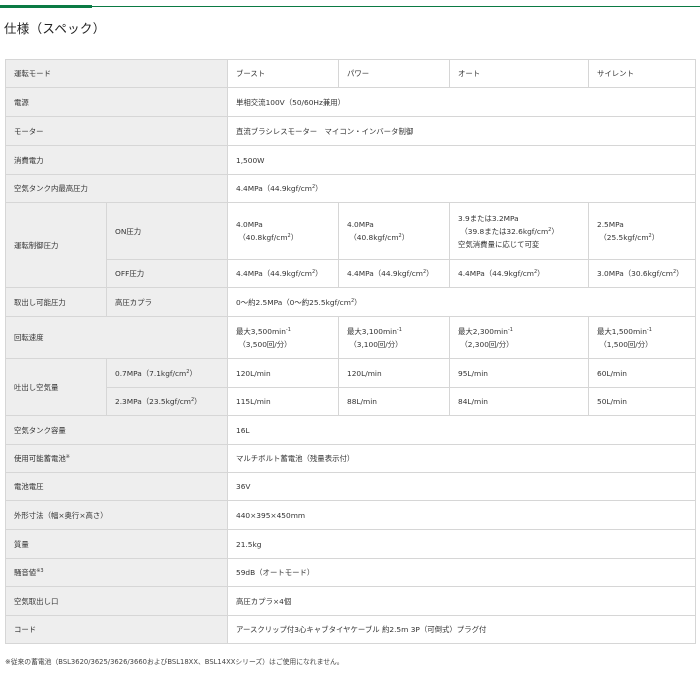 This screenshot has height=677, width=700. I want to click on rotation-label: 回転速度, so click(116, 337).